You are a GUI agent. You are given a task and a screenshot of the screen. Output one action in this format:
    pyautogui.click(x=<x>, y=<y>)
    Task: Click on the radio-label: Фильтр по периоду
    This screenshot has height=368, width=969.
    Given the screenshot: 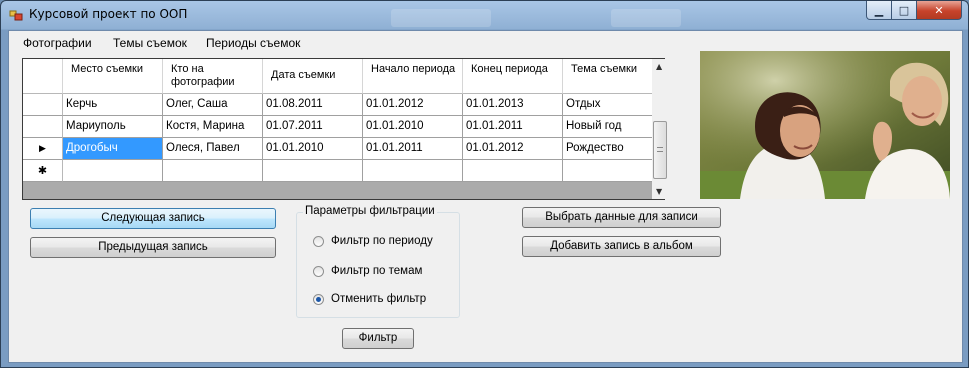 What is the action you would take?
    pyautogui.click(x=382, y=241)
    